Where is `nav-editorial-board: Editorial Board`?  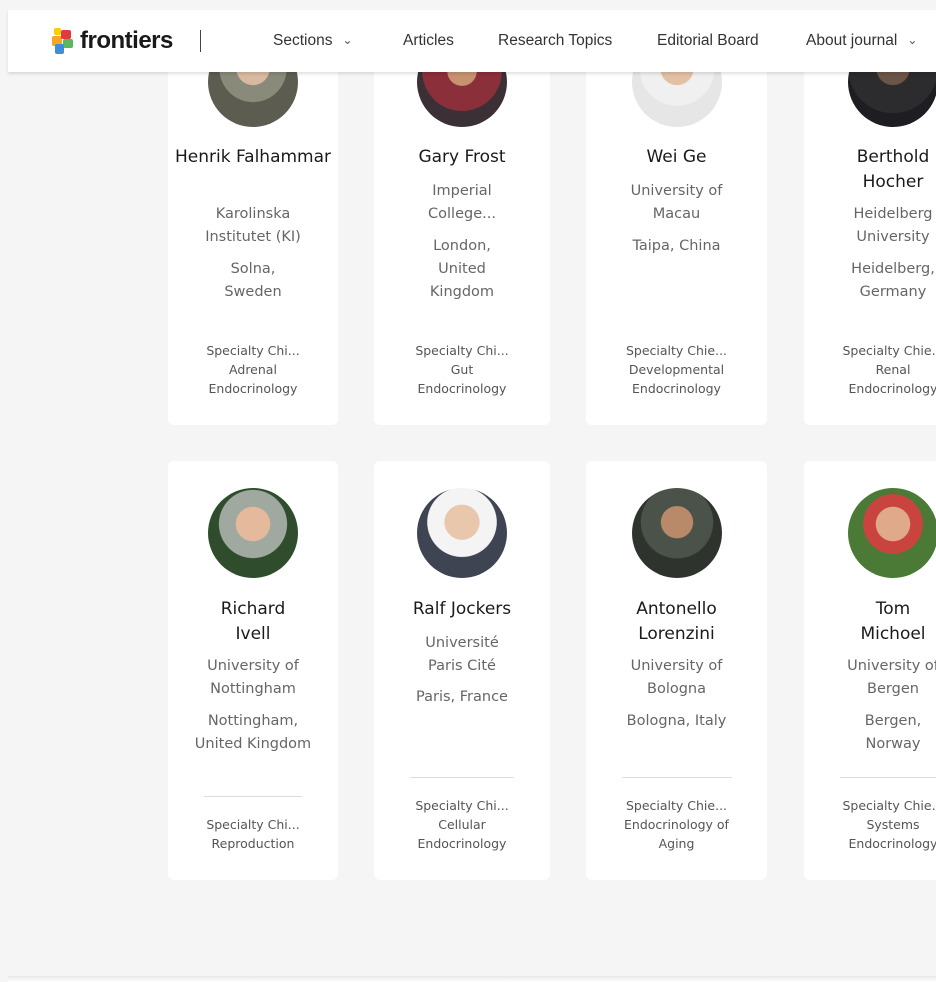
nav-editorial-board: Editorial Board is located at coordinates (708, 41).